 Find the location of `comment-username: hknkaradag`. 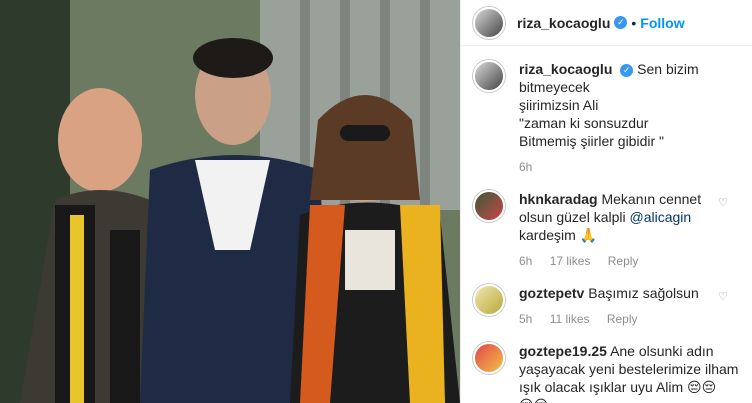

comment-username: hknkaradag is located at coordinates (558, 199).